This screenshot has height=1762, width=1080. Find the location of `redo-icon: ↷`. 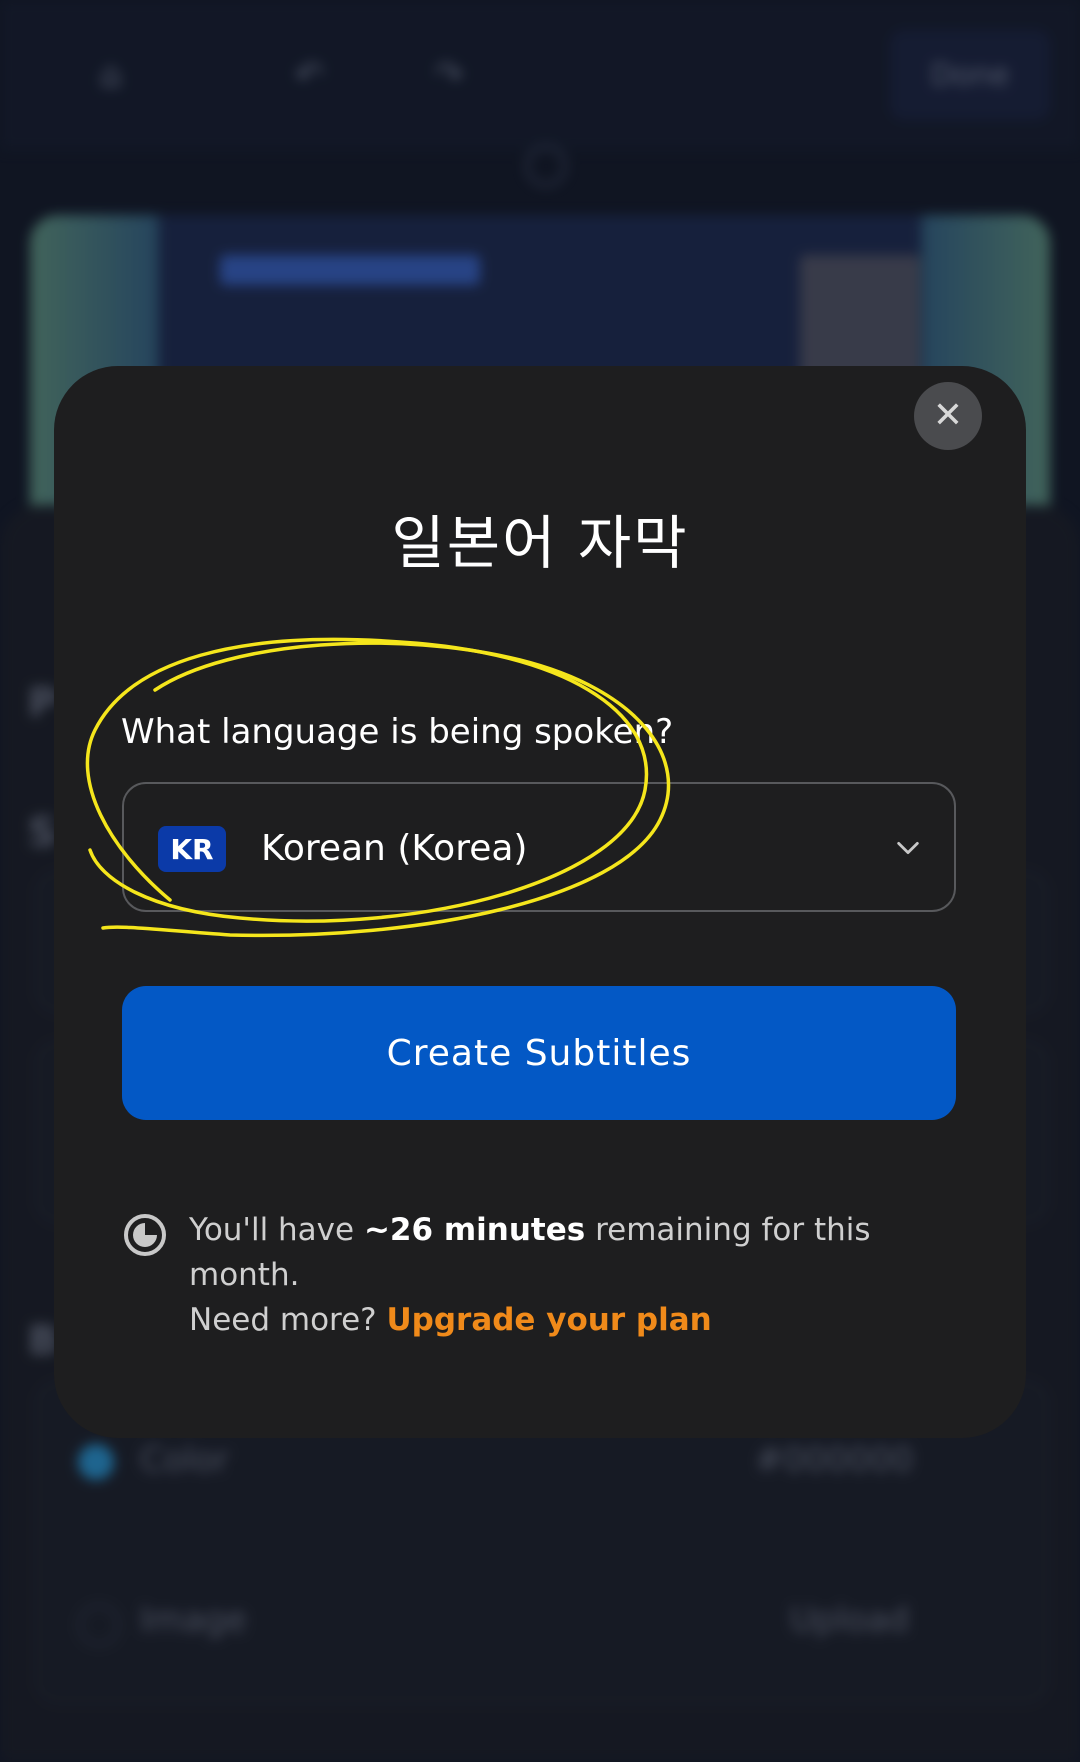

redo-icon: ↷ is located at coordinates (449, 75).